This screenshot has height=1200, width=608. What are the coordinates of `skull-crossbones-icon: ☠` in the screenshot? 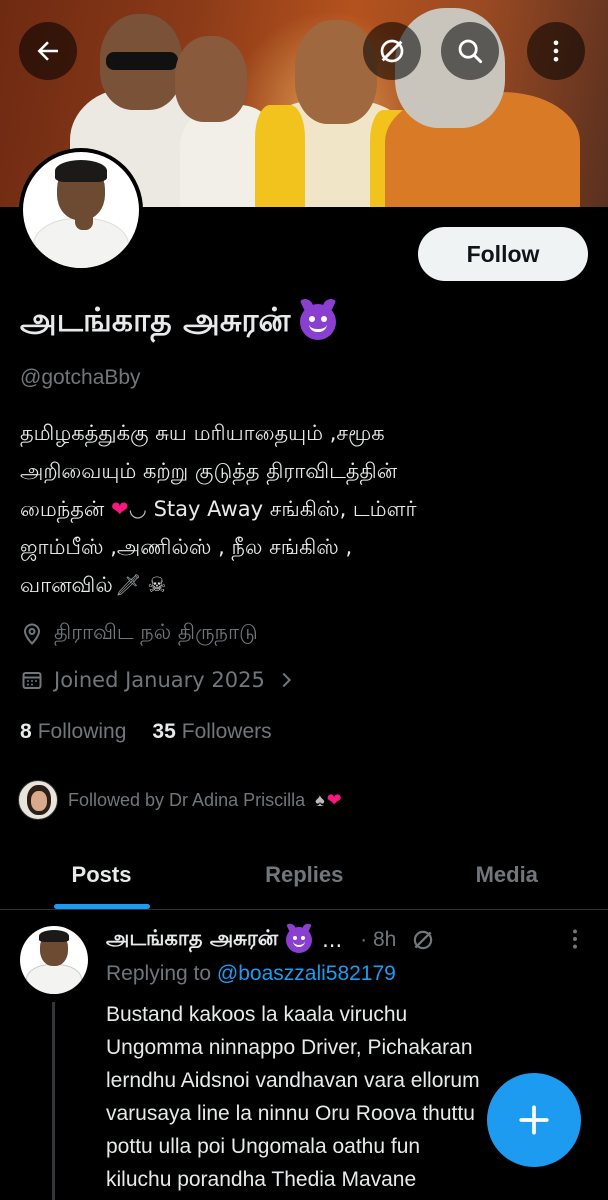 It's located at (157, 585).